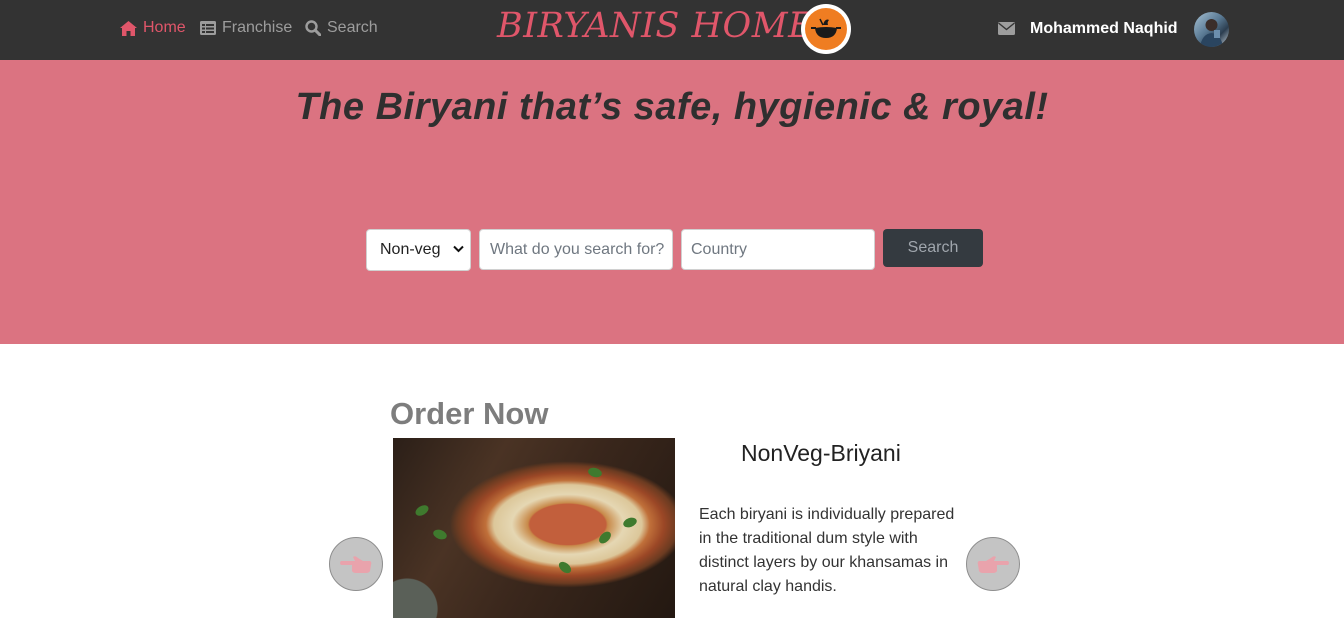 Image resolution: width=1344 pixels, height=618 pixels. Describe the element at coordinates (128, 28) in the screenshot. I see `home-icon` at that location.